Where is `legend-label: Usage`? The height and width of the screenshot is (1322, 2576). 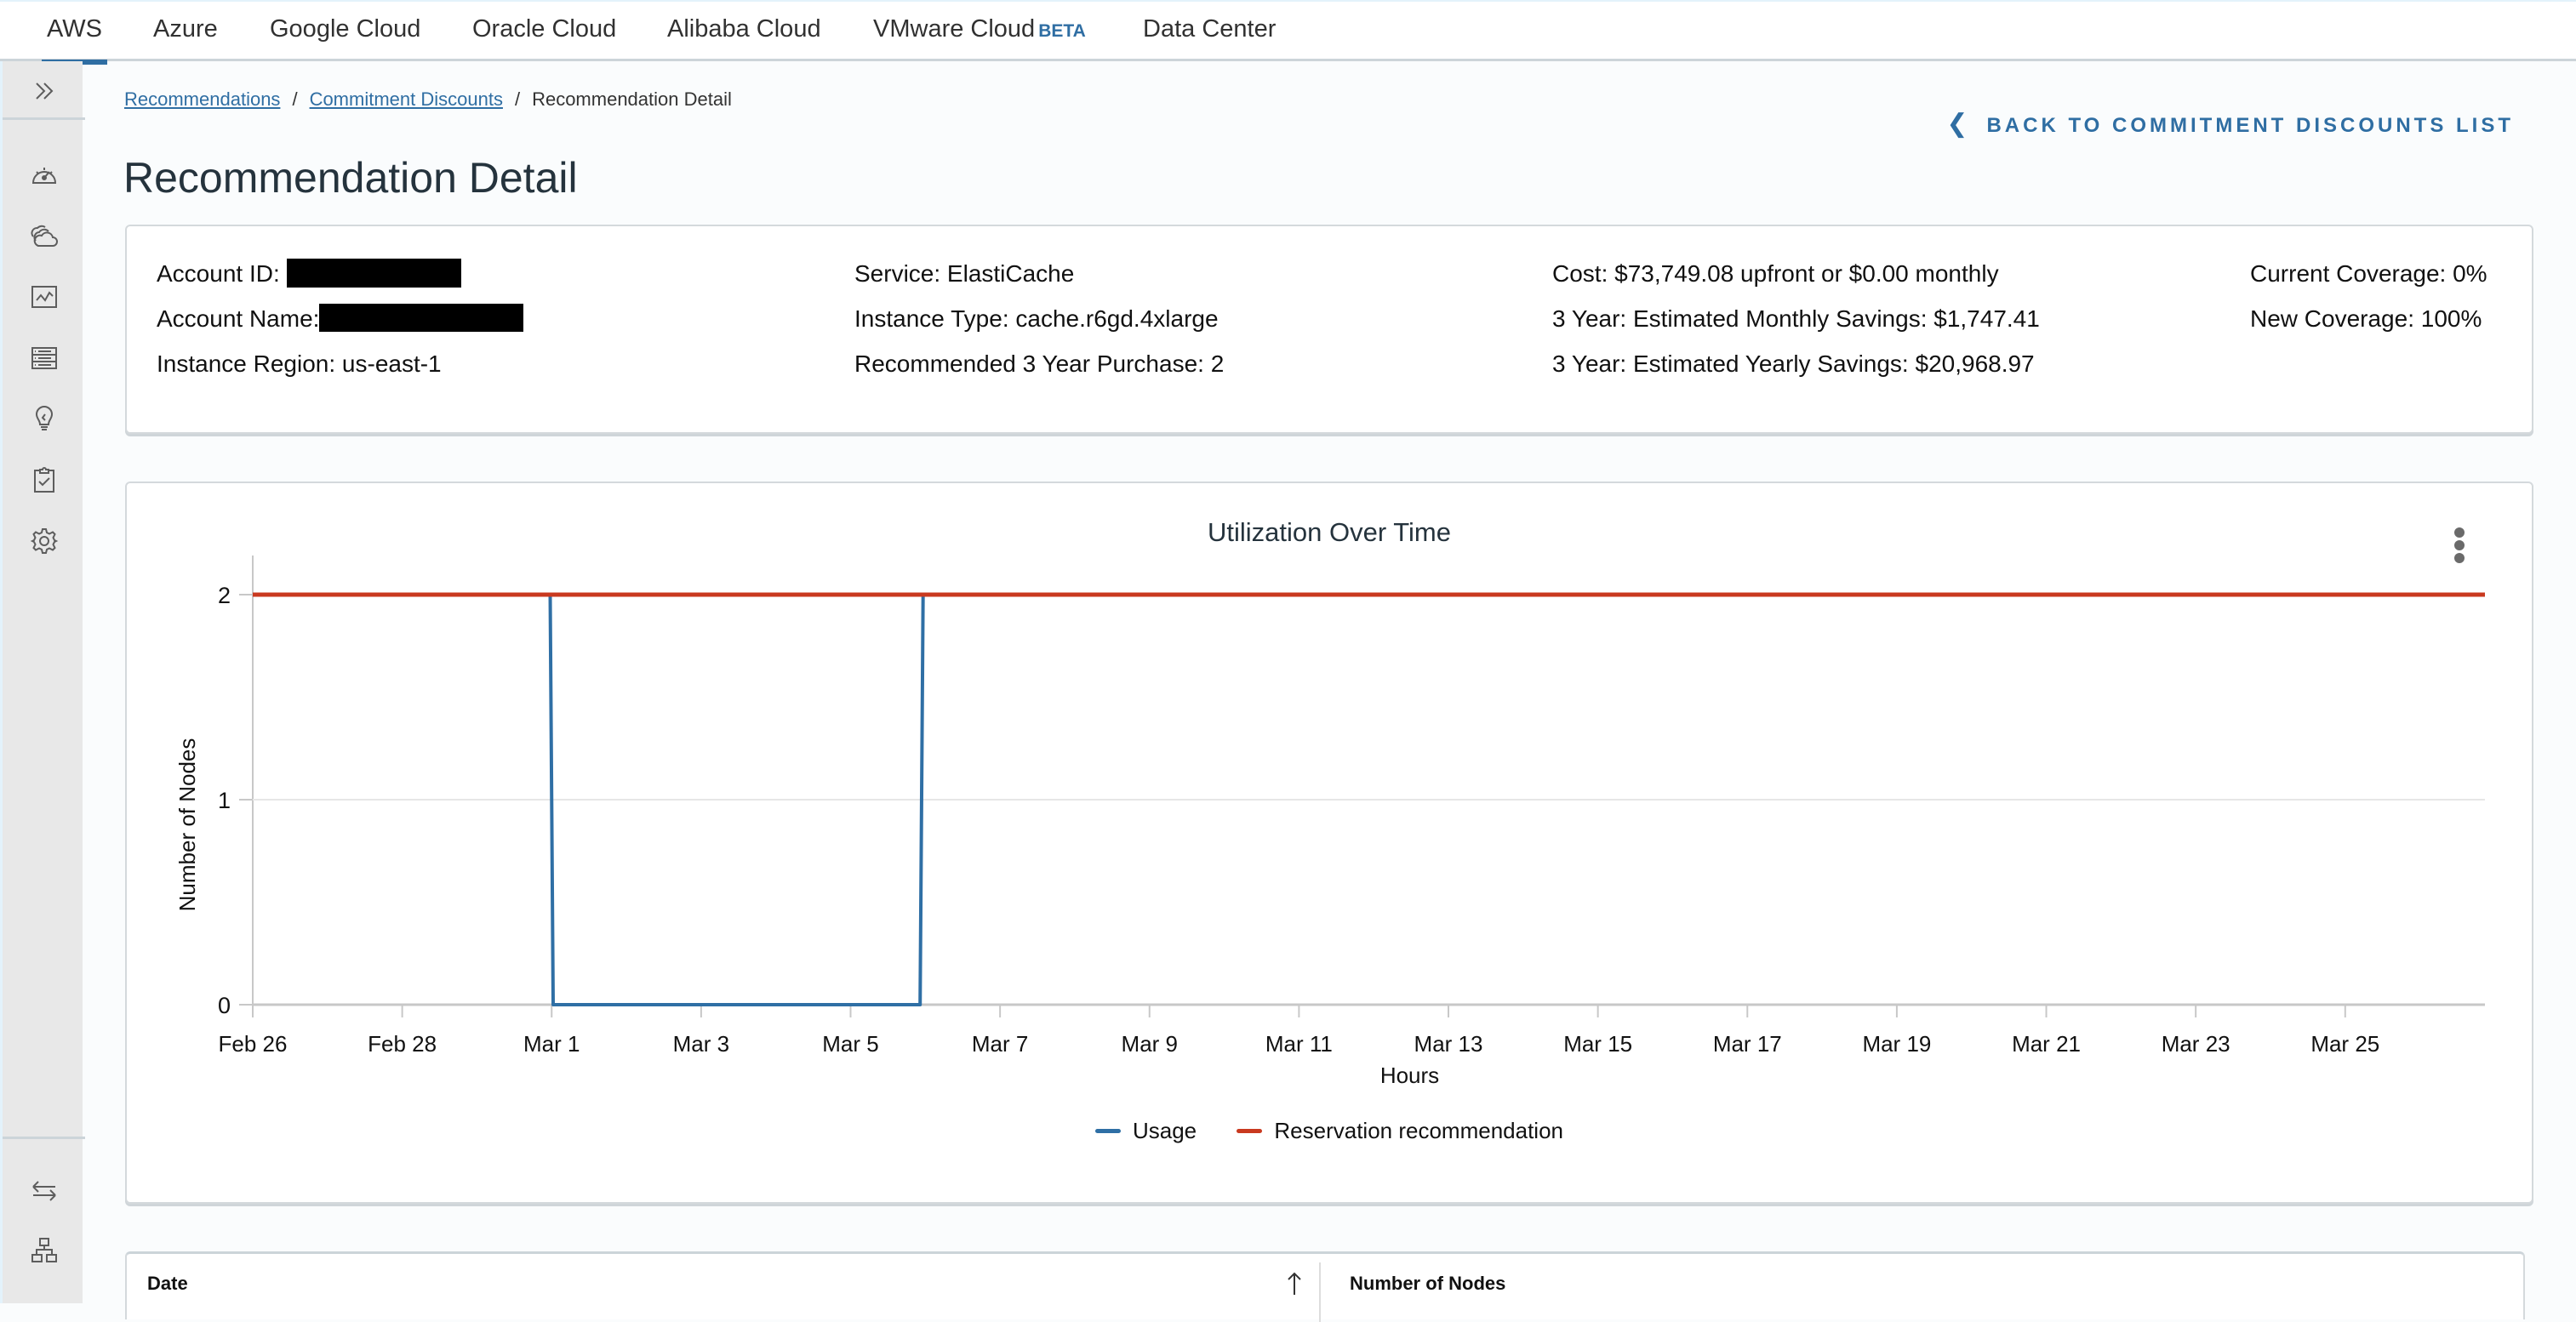 legend-label: Usage is located at coordinates (1164, 1130).